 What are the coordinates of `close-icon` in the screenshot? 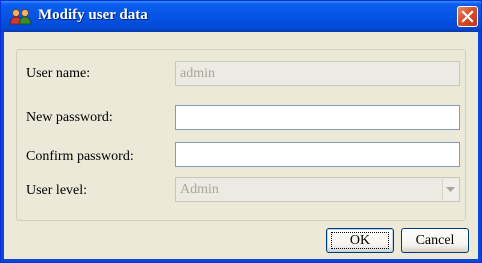 It's located at (467, 16).